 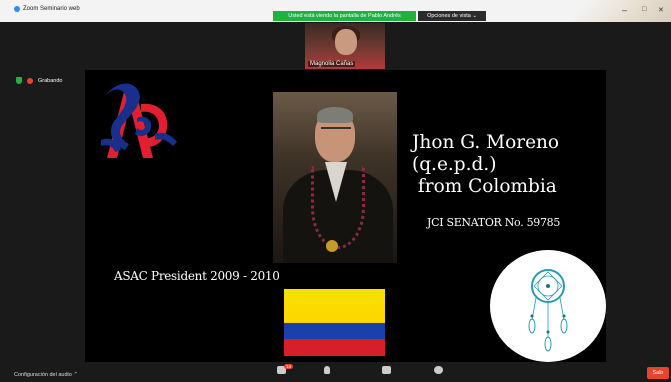 What do you see at coordinates (338, 207) in the screenshot?
I see `portrait-chain` at bounding box center [338, 207].